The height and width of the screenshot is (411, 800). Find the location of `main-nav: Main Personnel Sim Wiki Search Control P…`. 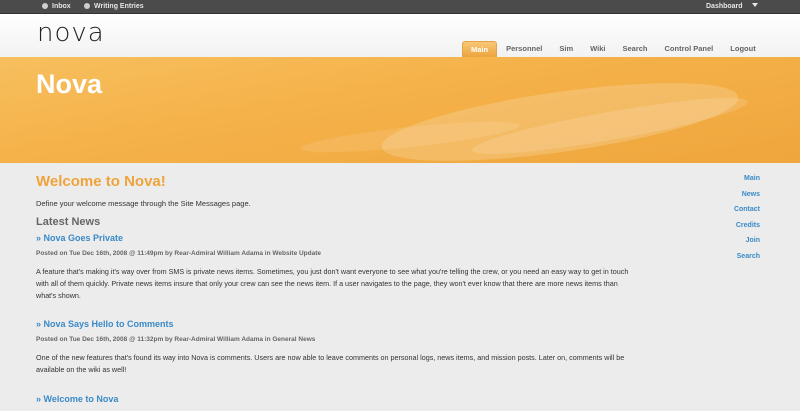

main-nav: Main Personnel Sim Wiki Search Control P… is located at coordinates (613, 49).